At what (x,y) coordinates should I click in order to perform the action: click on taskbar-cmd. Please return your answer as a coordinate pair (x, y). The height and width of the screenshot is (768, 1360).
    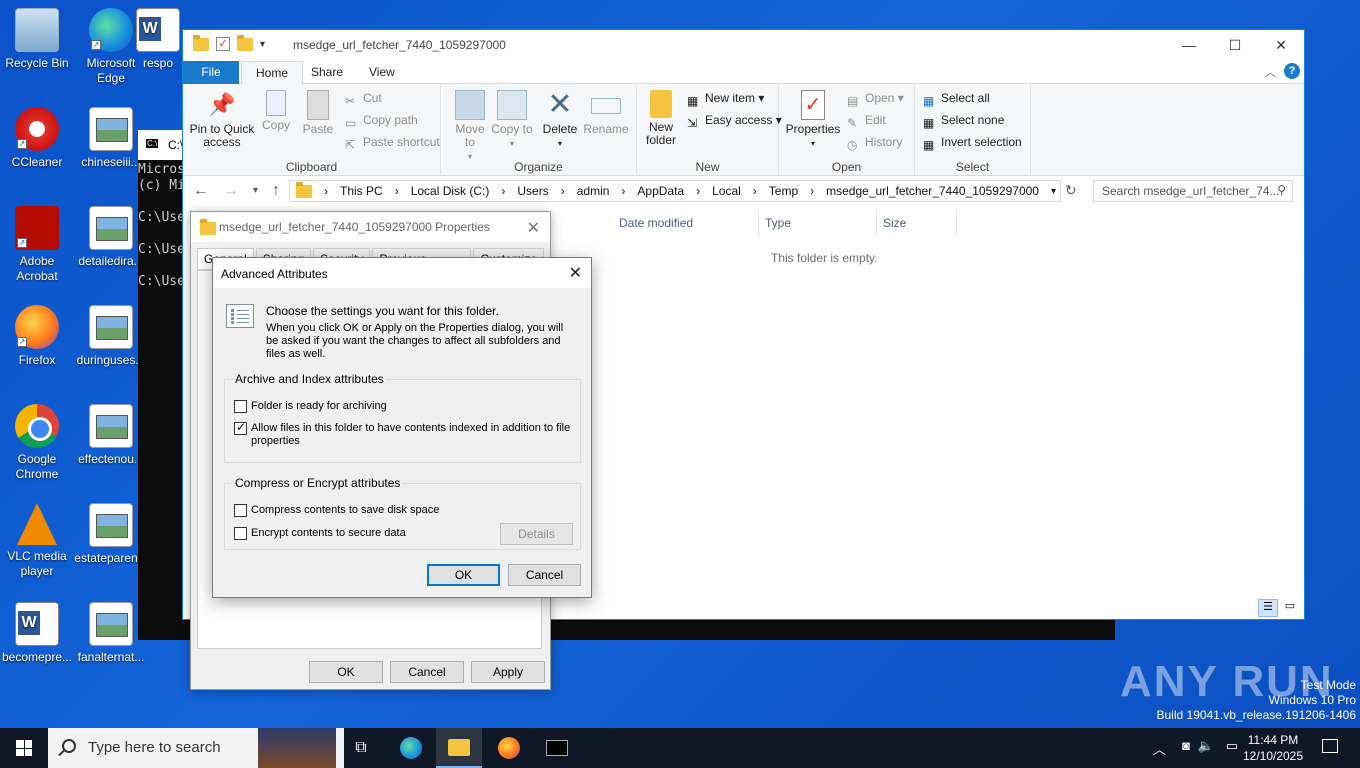
    Looking at the image, I should click on (557, 748).